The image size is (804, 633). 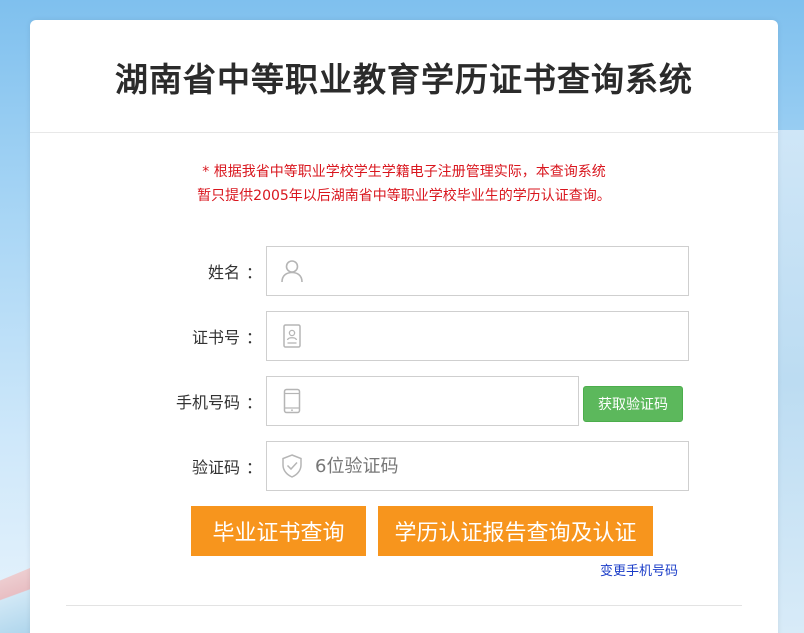 What do you see at coordinates (292, 401) in the screenshot?
I see `mobile-phone-icon` at bounding box center [292, 401].